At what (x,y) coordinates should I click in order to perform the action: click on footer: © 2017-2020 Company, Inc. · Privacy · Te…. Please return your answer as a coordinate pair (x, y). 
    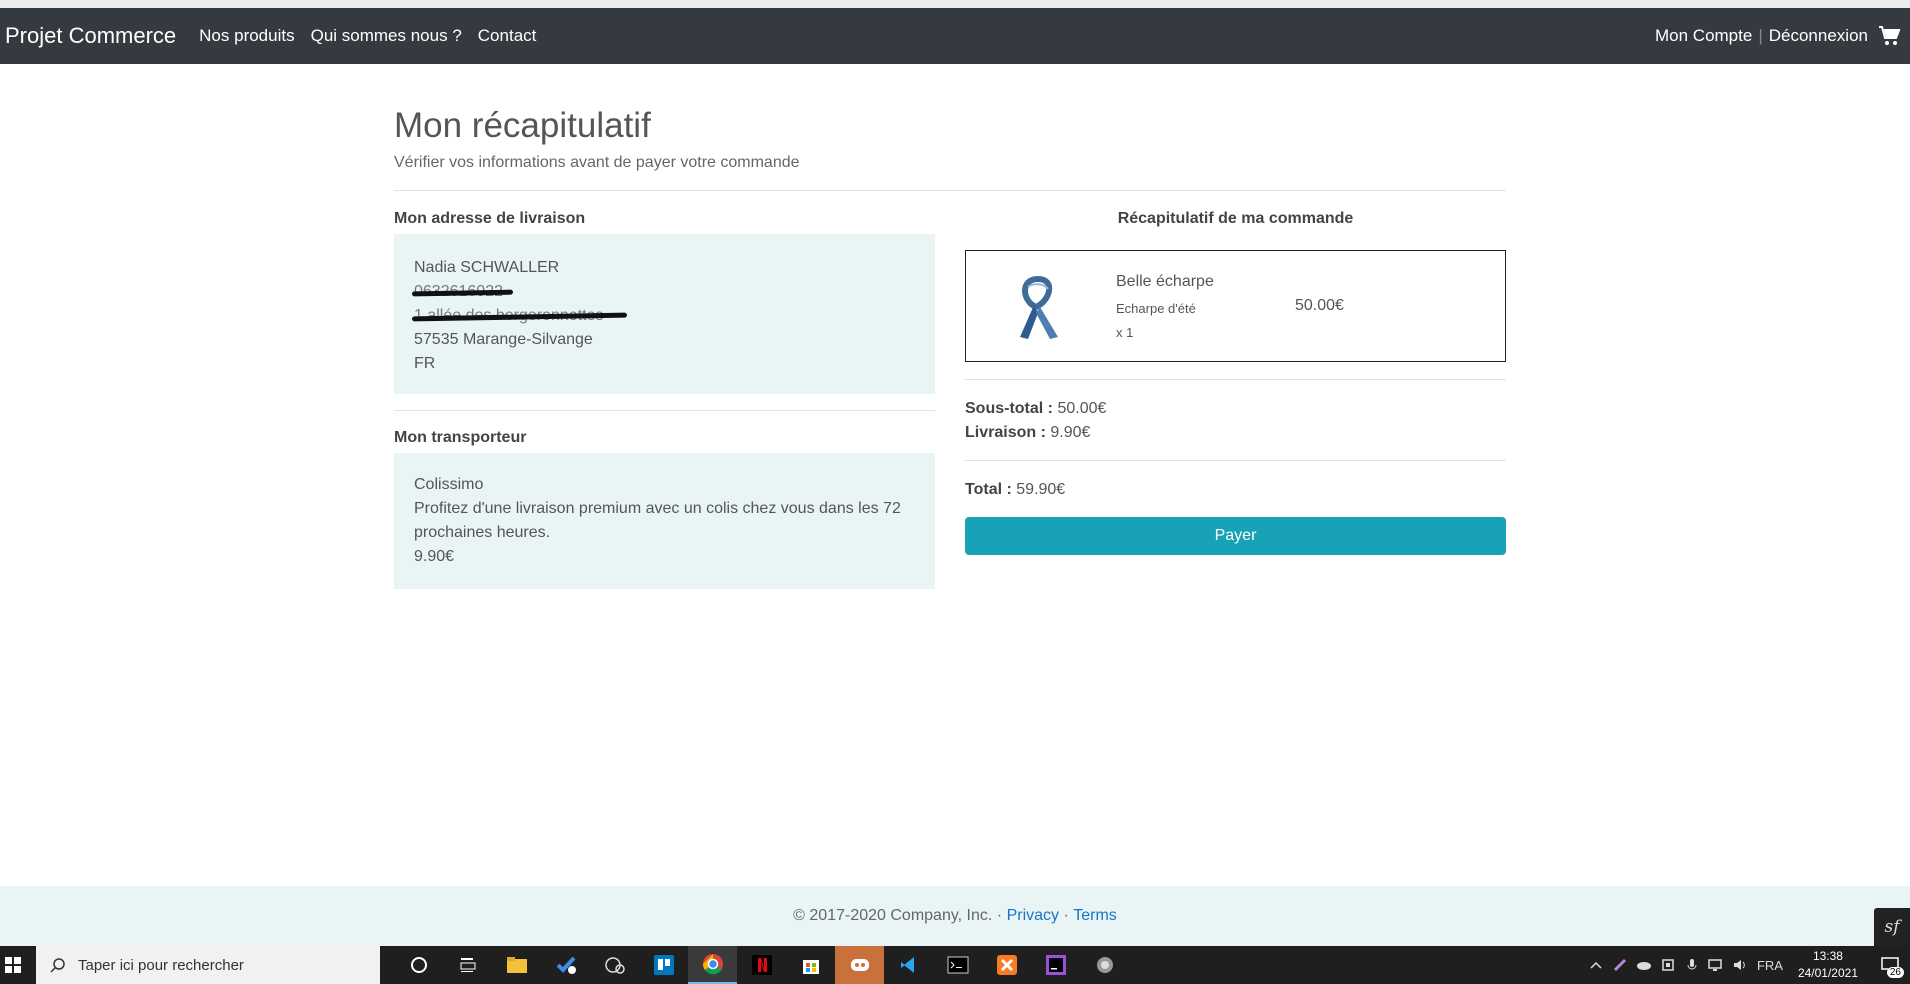
    Looking at the image, I should click on (955, 916).